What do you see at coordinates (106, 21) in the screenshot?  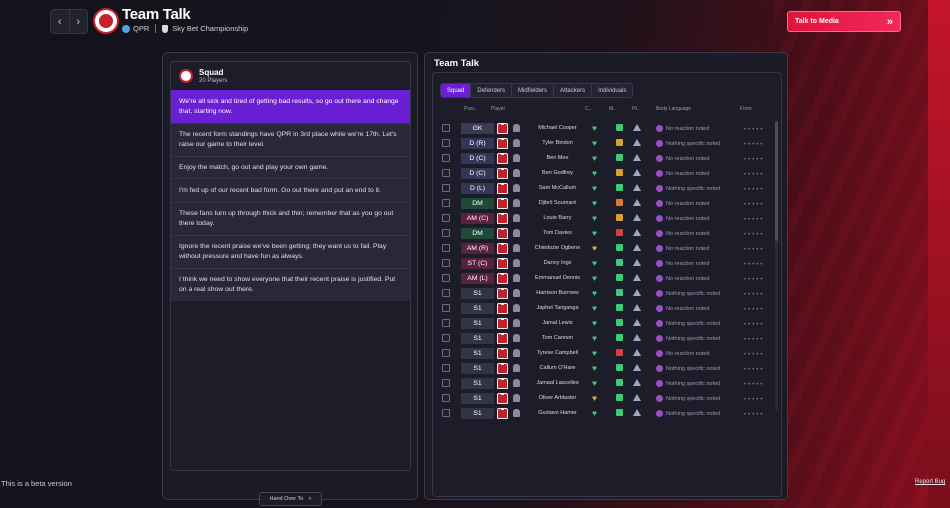 I see `club-badge-icon` at bounding box center [106, 21].